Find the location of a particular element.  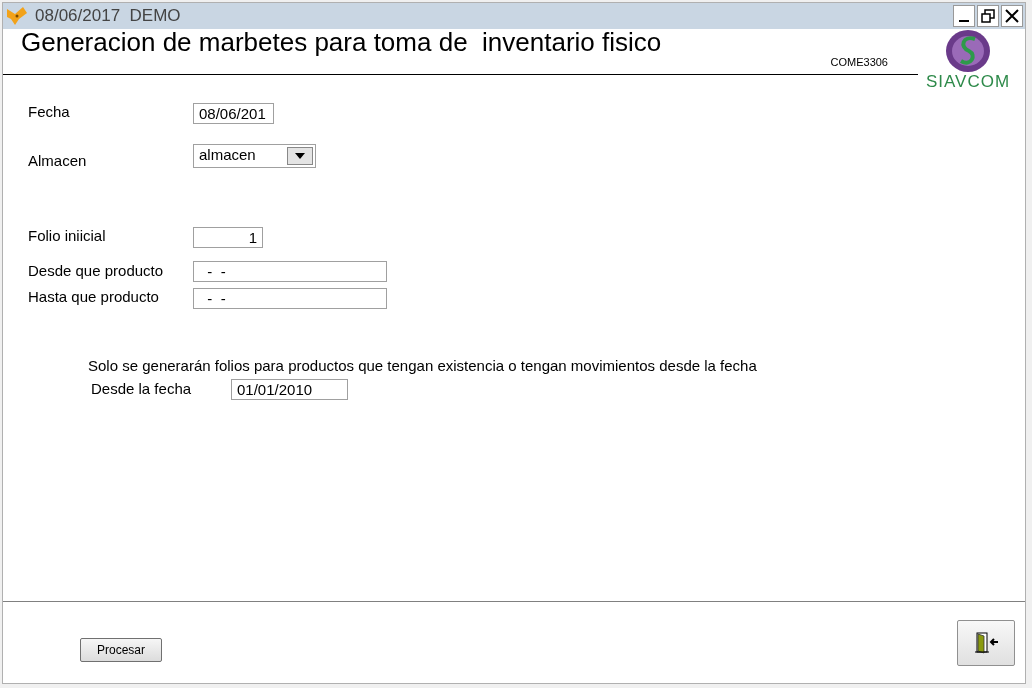

field-label: Folio iniicial is located at coordinates (67, 236).